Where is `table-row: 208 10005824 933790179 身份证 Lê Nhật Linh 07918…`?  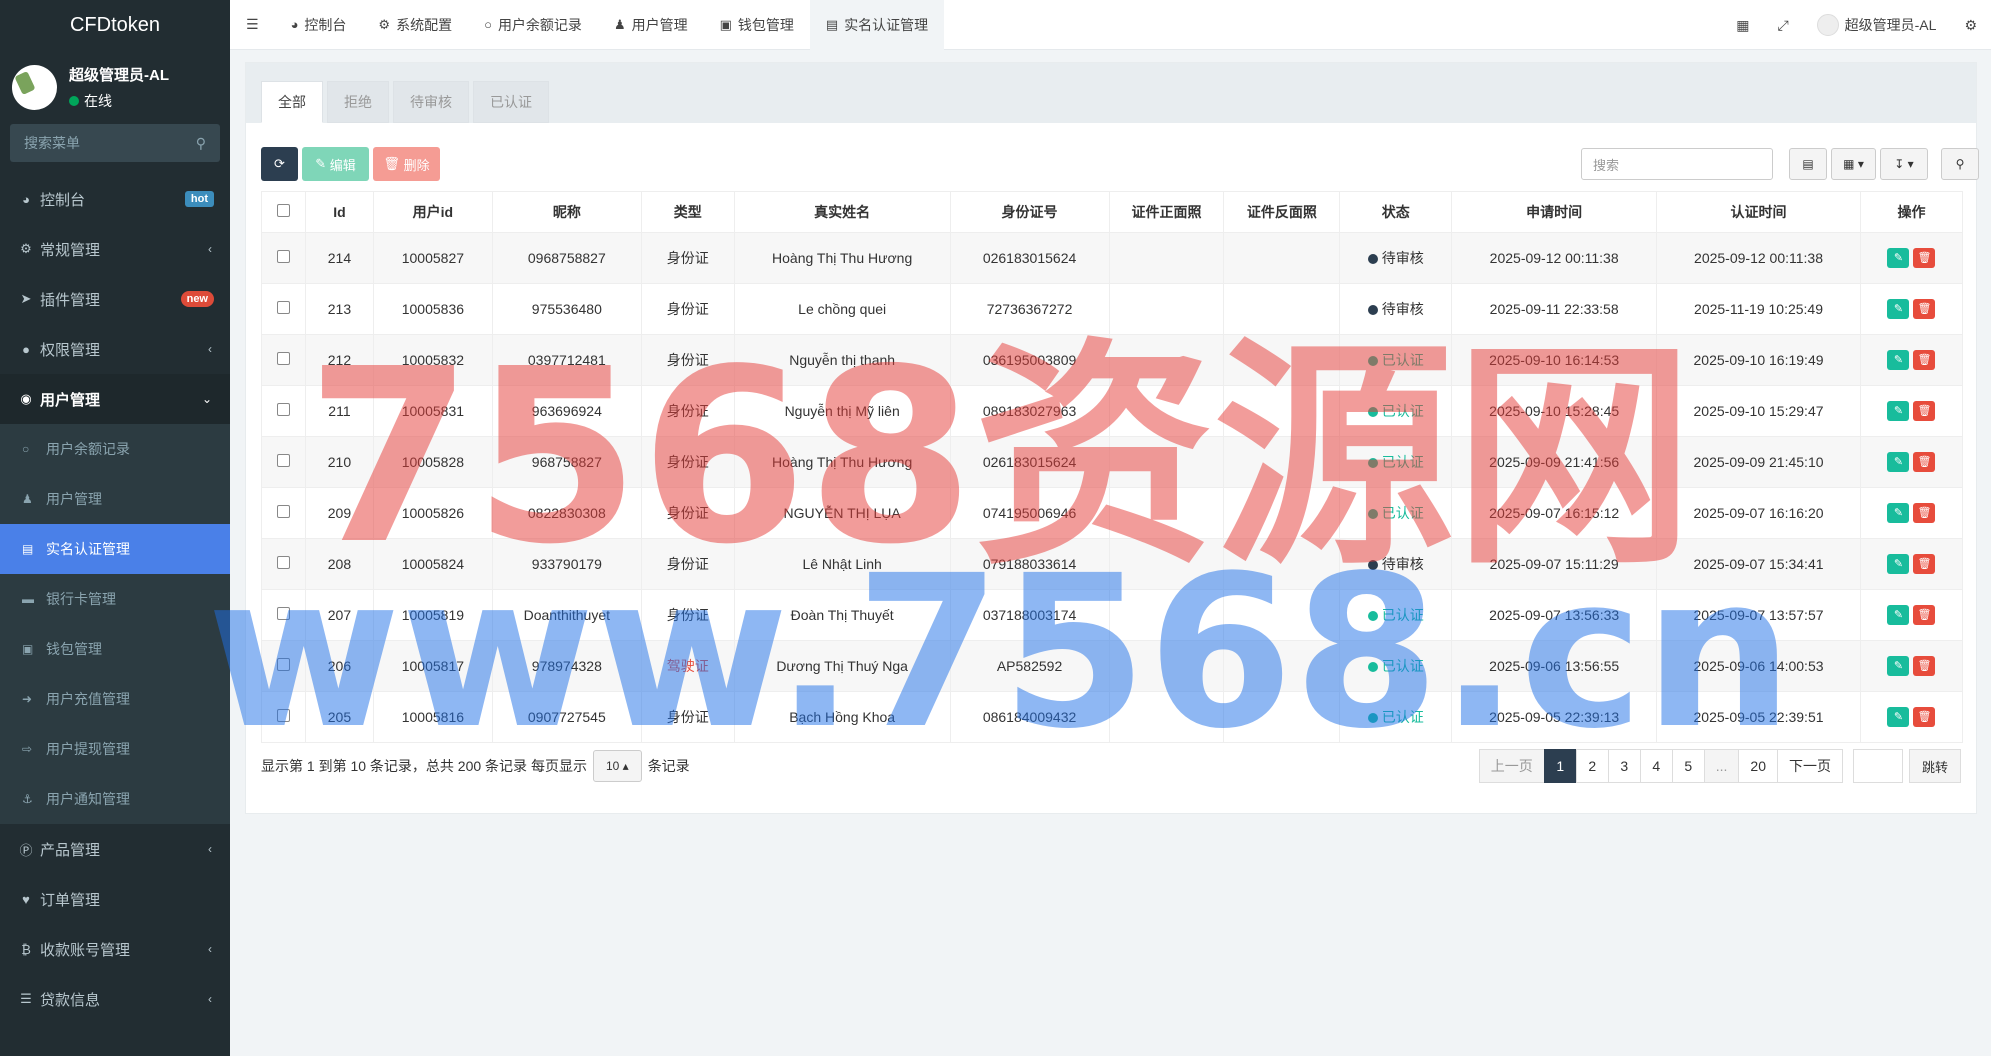 table-row: 208 10005824 933790179 身份证 Lê Nhật Linh 07918… is located at coordinates (1112, 564).